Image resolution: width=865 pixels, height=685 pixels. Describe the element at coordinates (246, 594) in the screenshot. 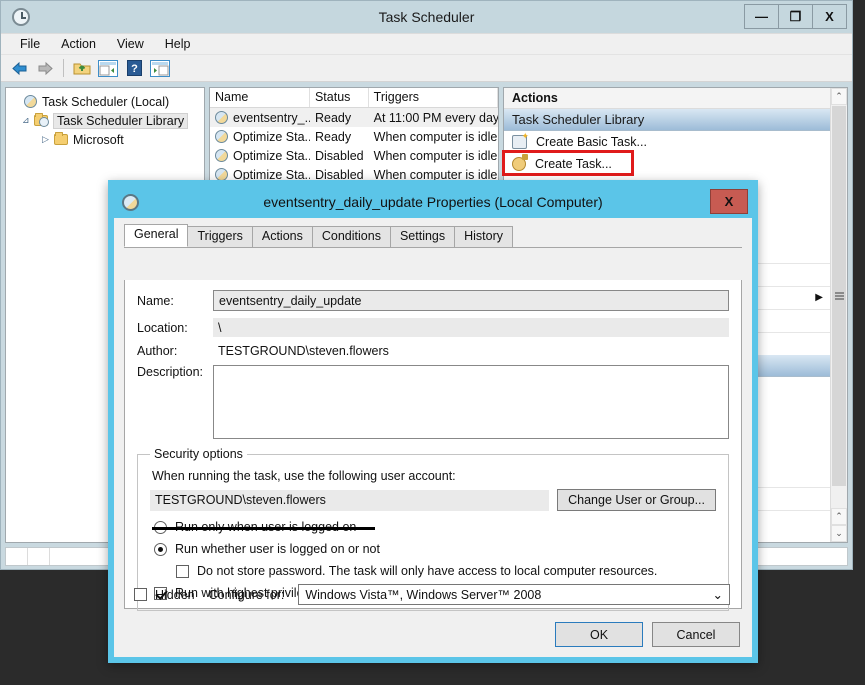

I see `configure-for-label: Configure for:` at that location.